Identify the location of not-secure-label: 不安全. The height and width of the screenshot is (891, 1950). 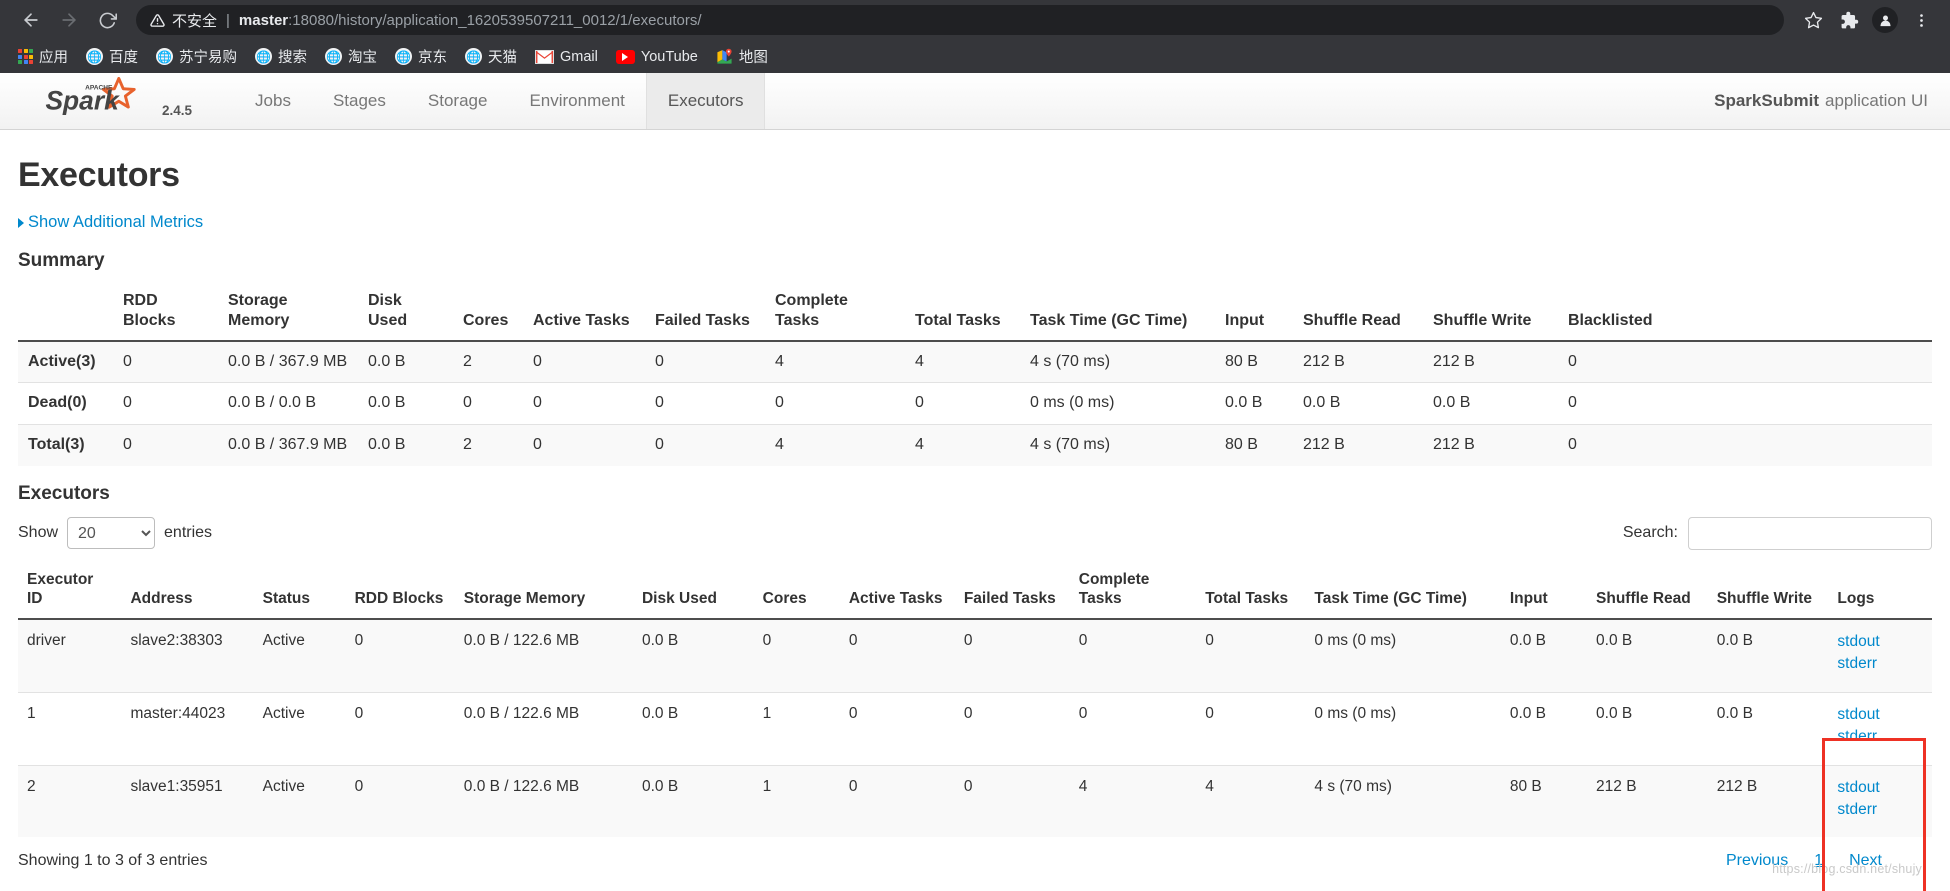
(195, 21).